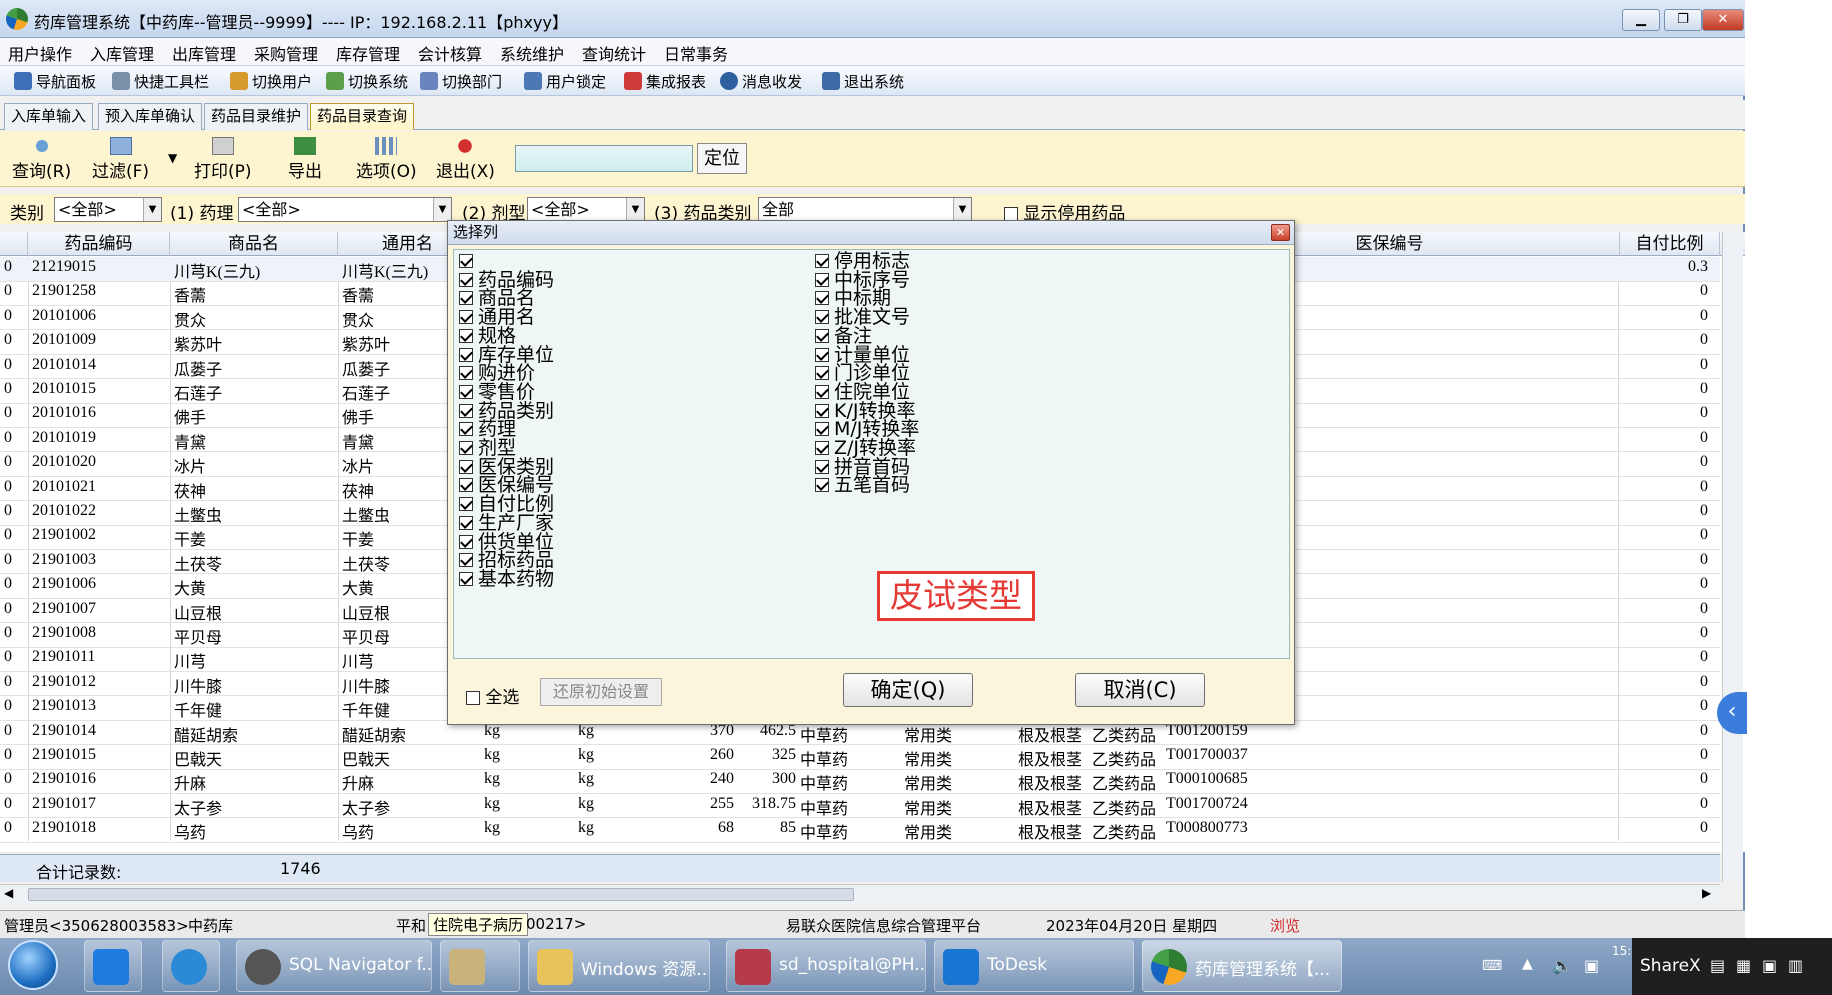  What do you see at coordinates (256, 116) in the screenshot?
I see `tab-catalog-maint: 药品目录维护` at bounding box center [256, 116].